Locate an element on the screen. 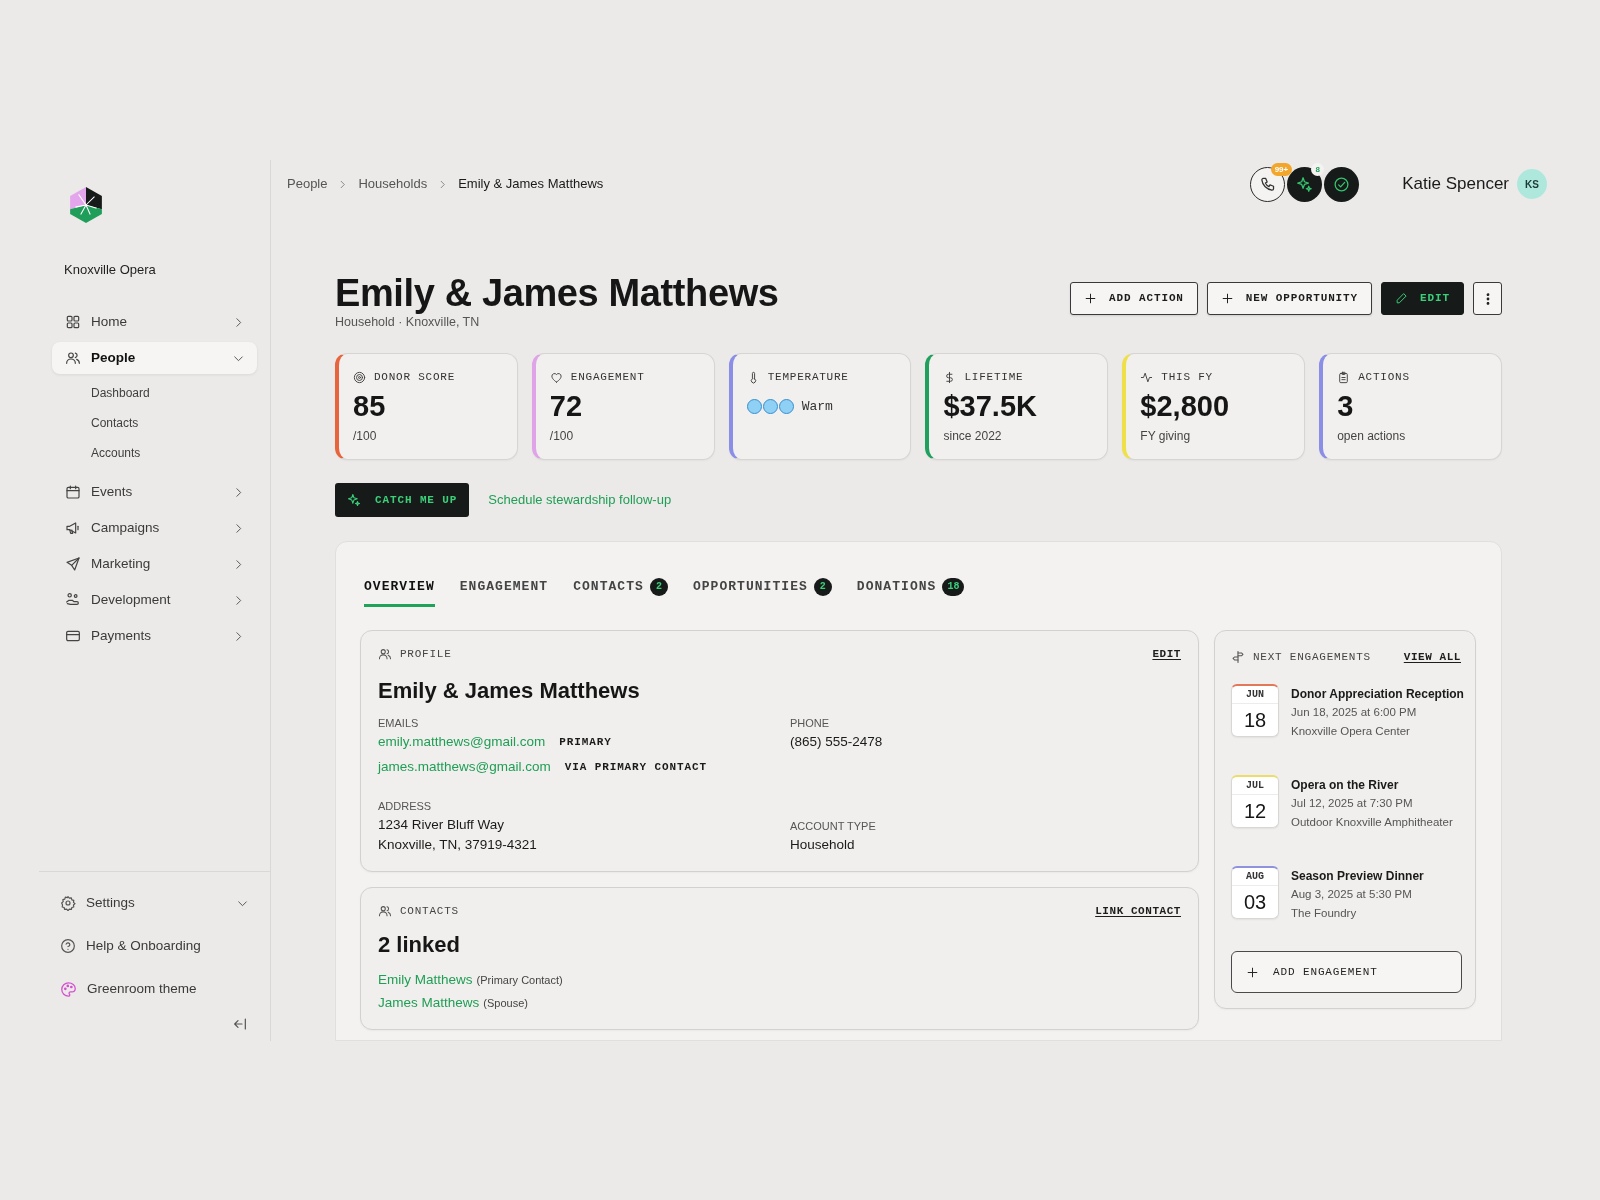 The width and height of the screenshot is (1600, 1200). phone-icon is located at coordinates (1268, 184).